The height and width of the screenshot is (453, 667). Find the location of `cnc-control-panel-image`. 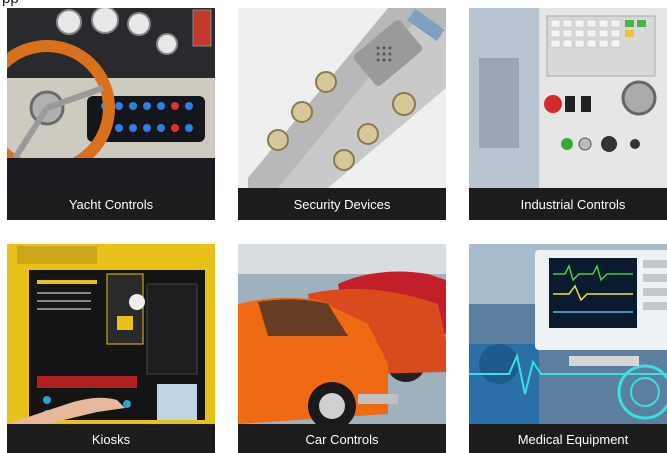

cnc-control-panel-image is located at coordinates (568, 98).